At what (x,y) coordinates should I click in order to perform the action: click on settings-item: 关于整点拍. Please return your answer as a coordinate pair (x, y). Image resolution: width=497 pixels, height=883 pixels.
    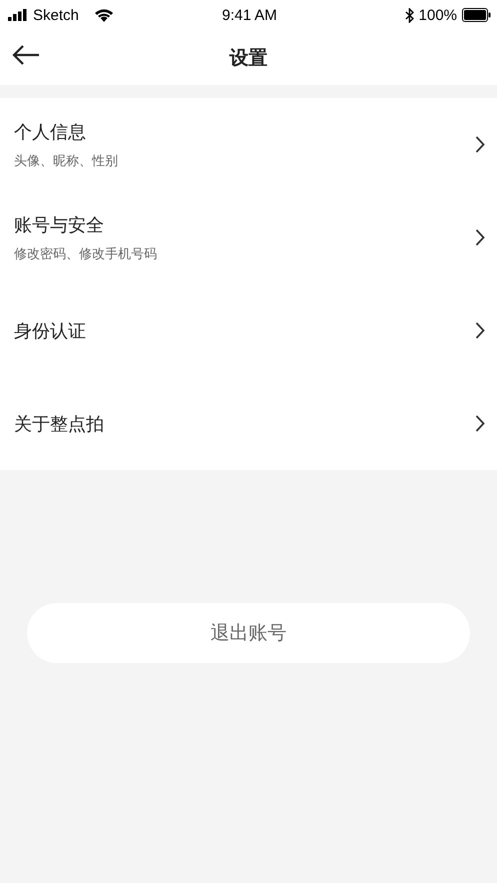
    Looking at the image, I should click on (248, 423).